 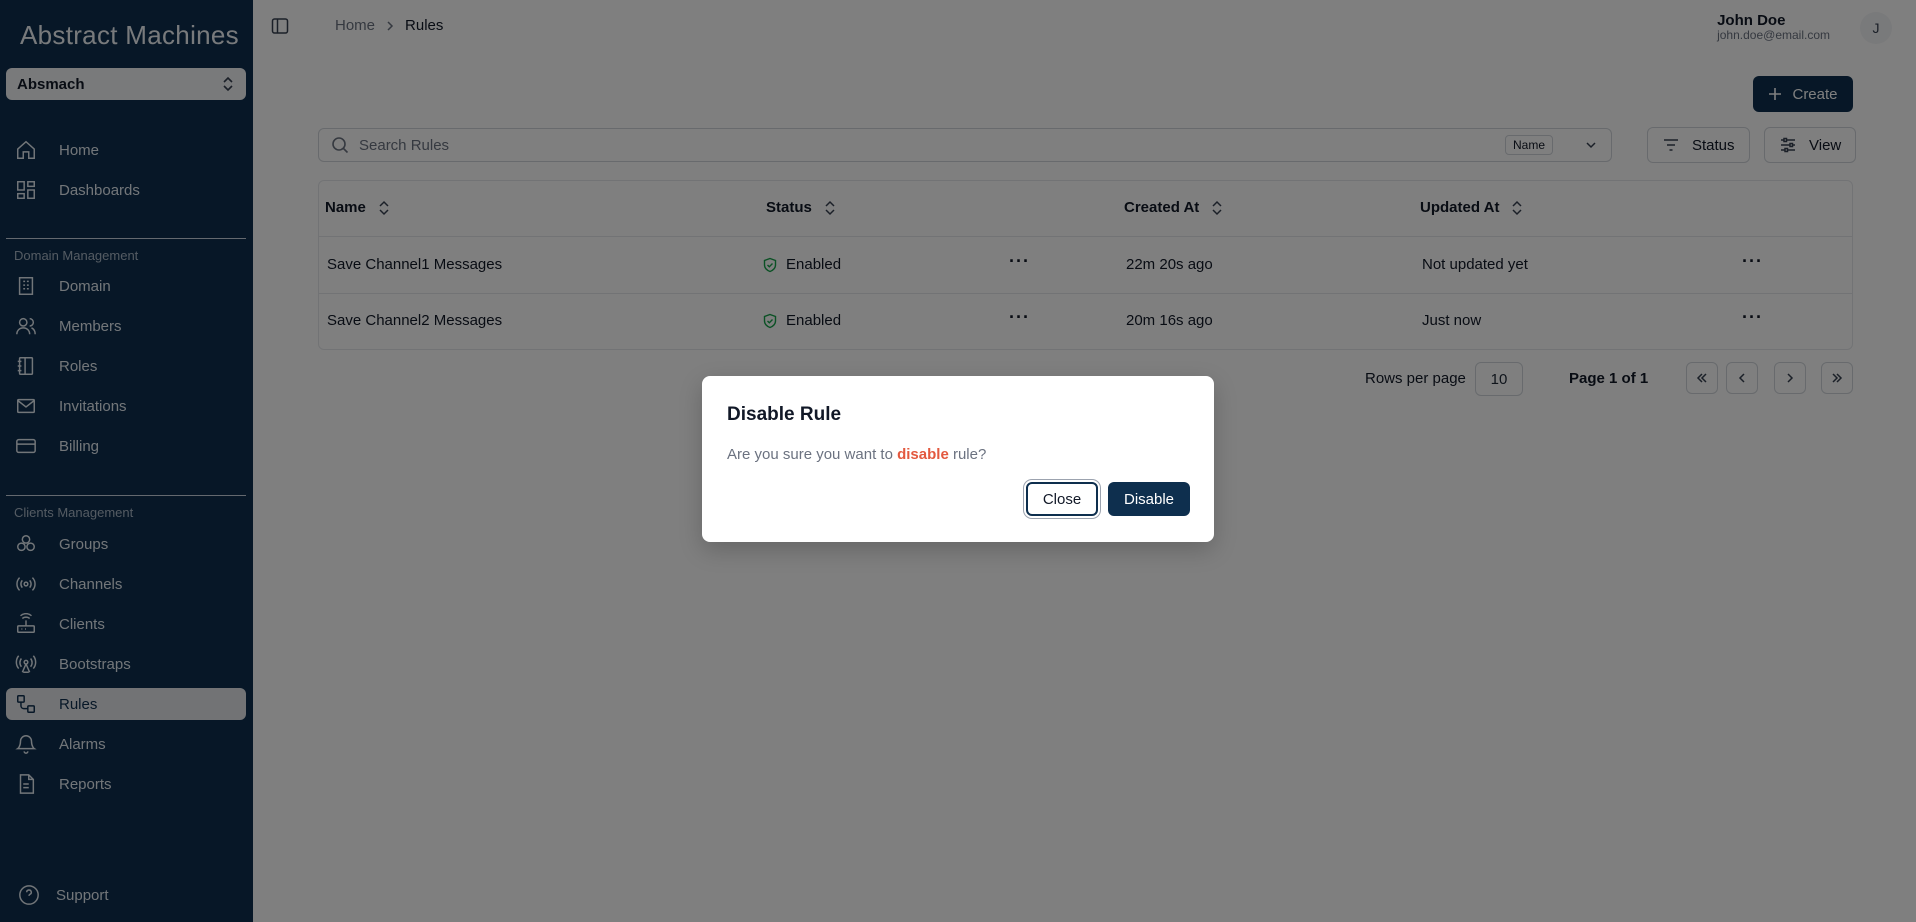 I want to click on close-button: Close, so click(x=1062, y=499).